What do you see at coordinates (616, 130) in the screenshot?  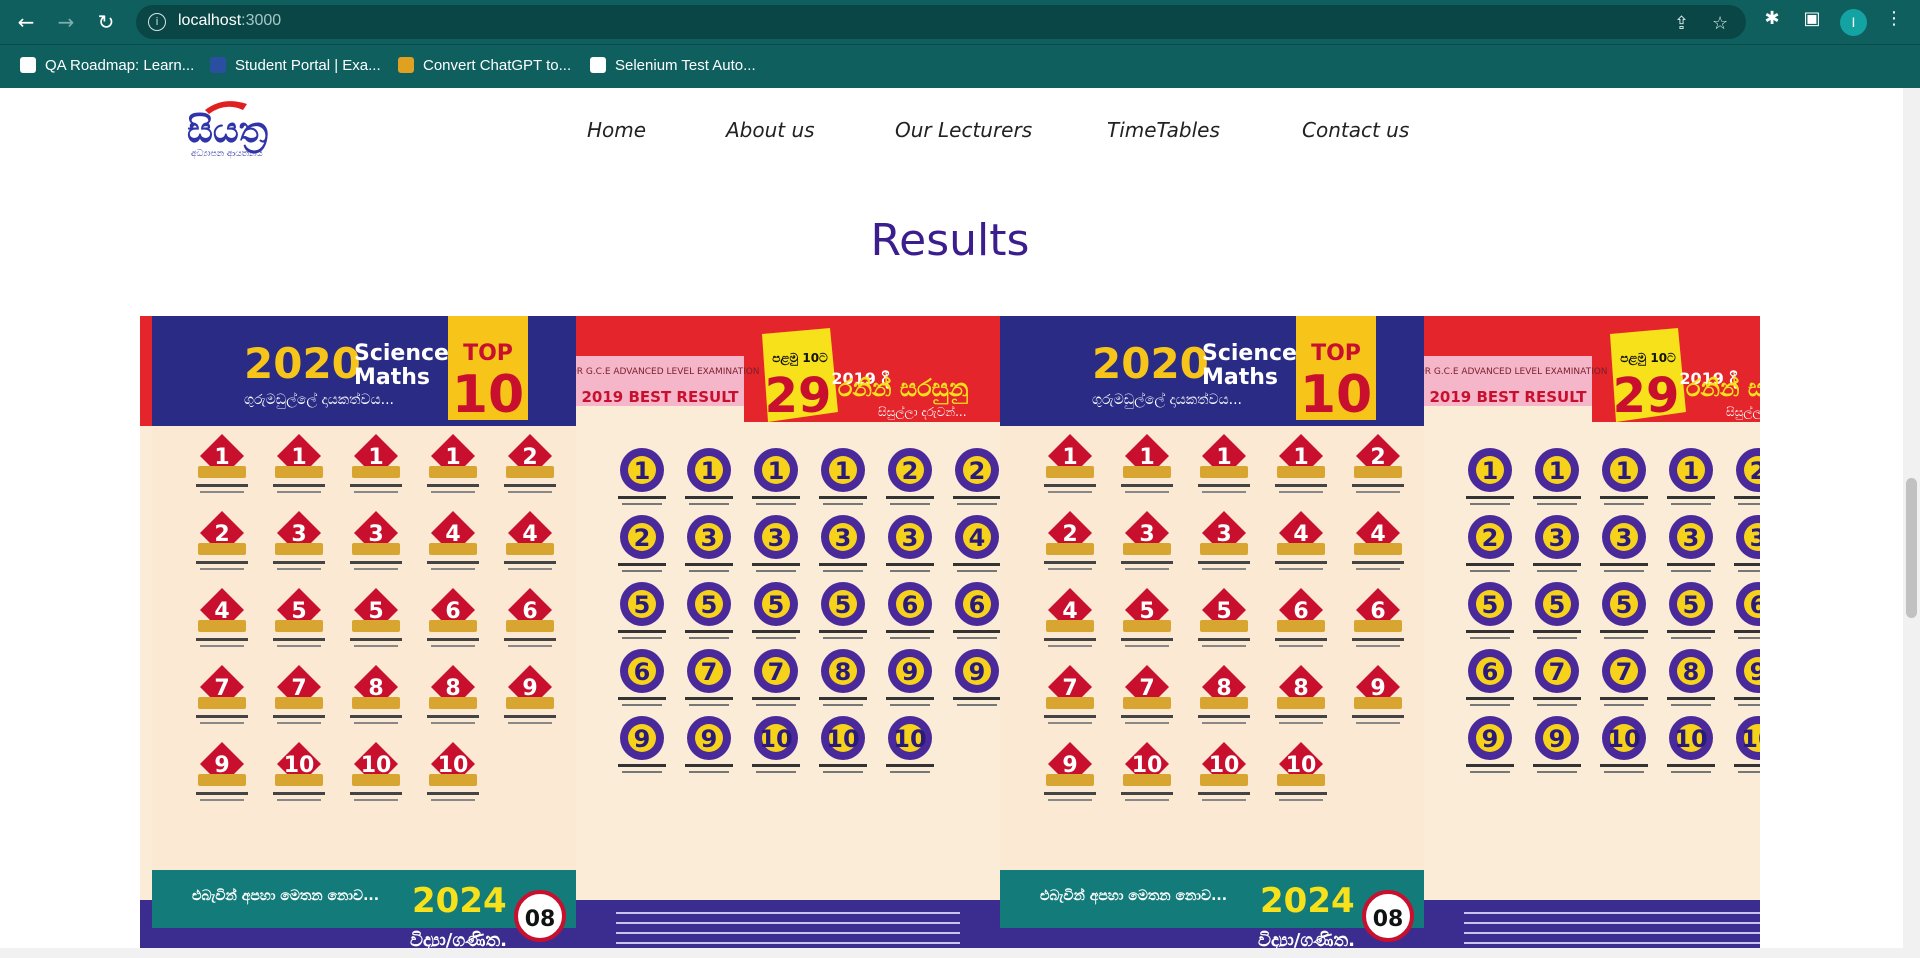 I see `nav-home: Home` at bounding box center [616, 130].